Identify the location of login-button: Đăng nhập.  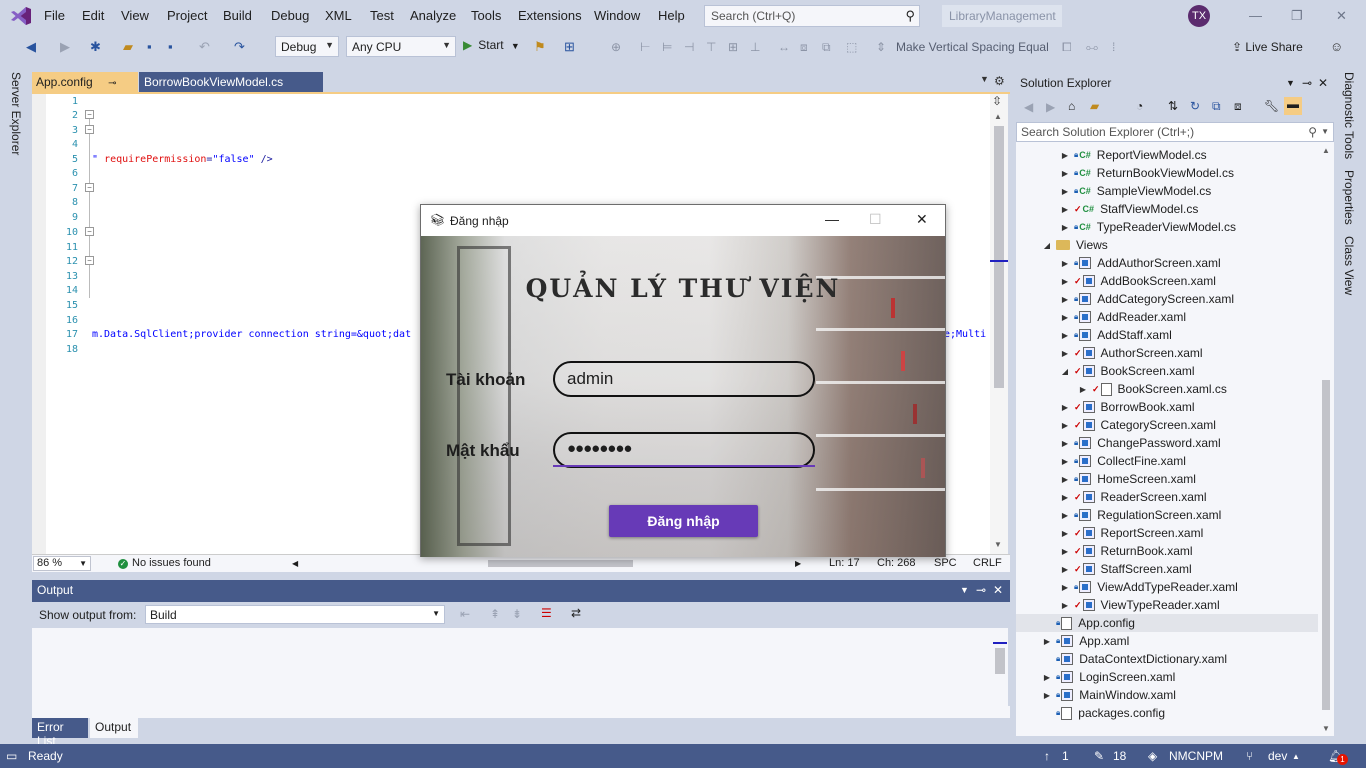
(683, 521).